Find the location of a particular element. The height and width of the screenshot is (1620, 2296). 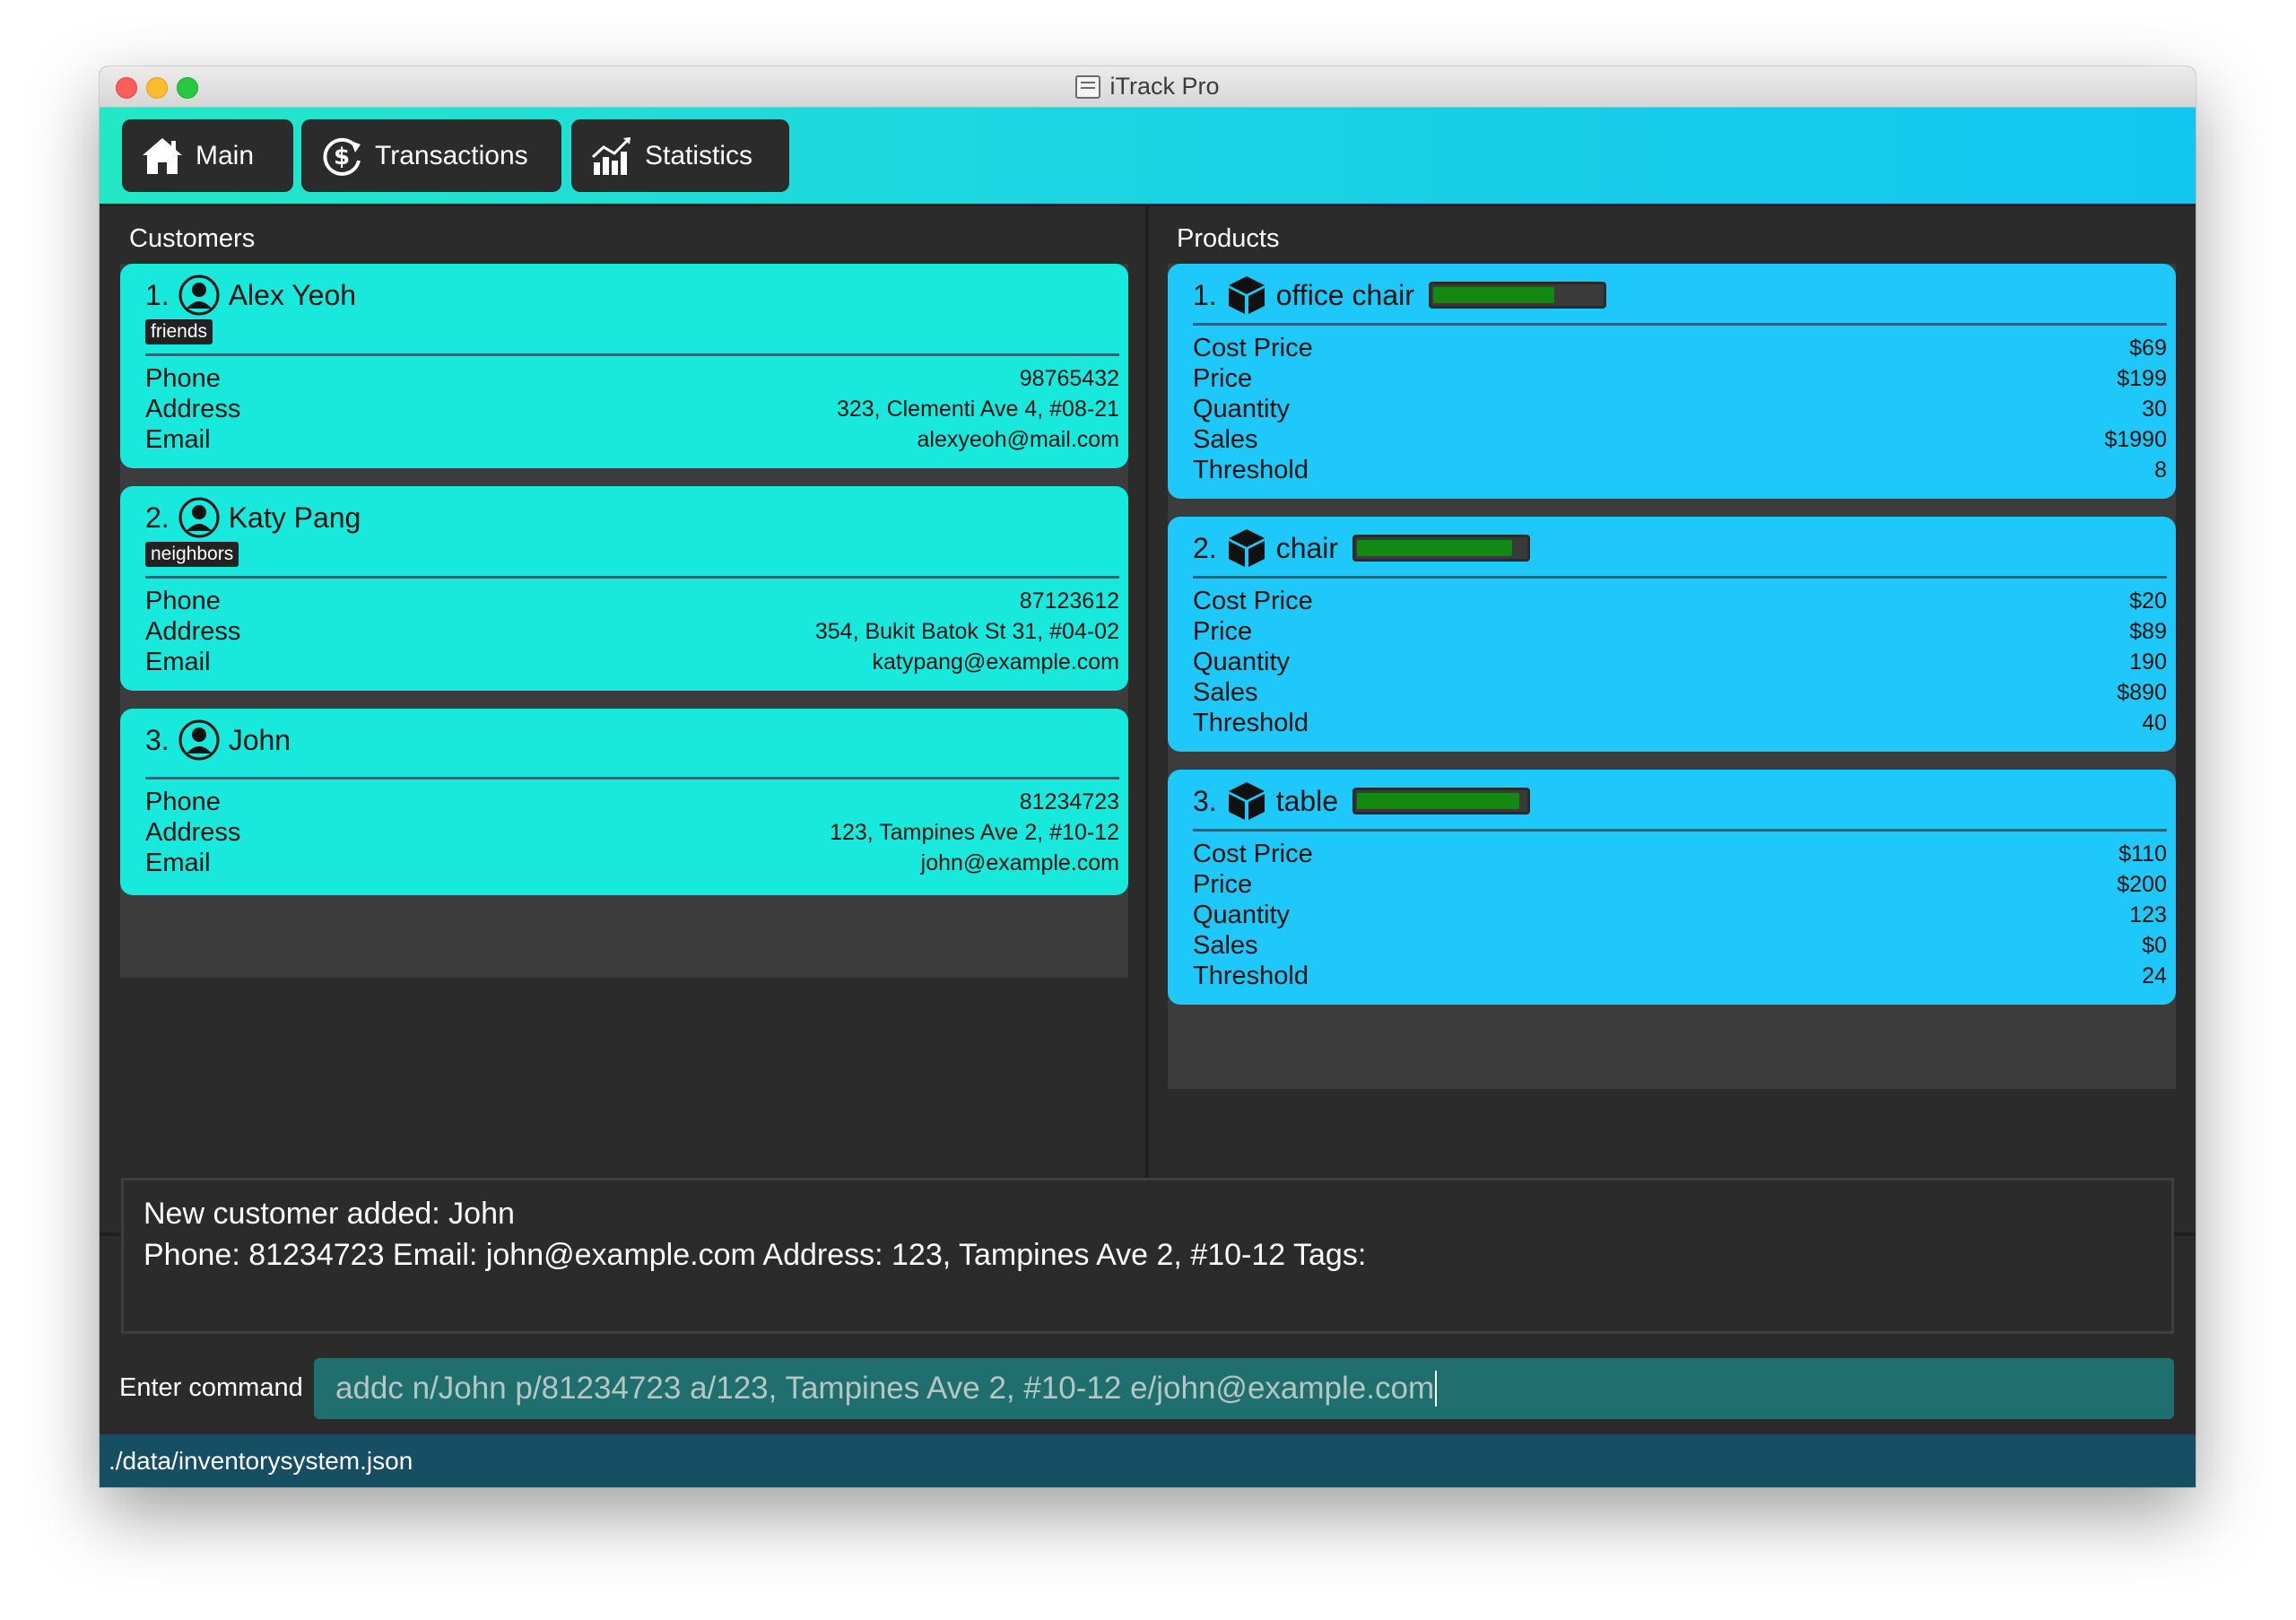

status-bar: ./data/inventorysystem.json is located at coordinates (1148, 1461).